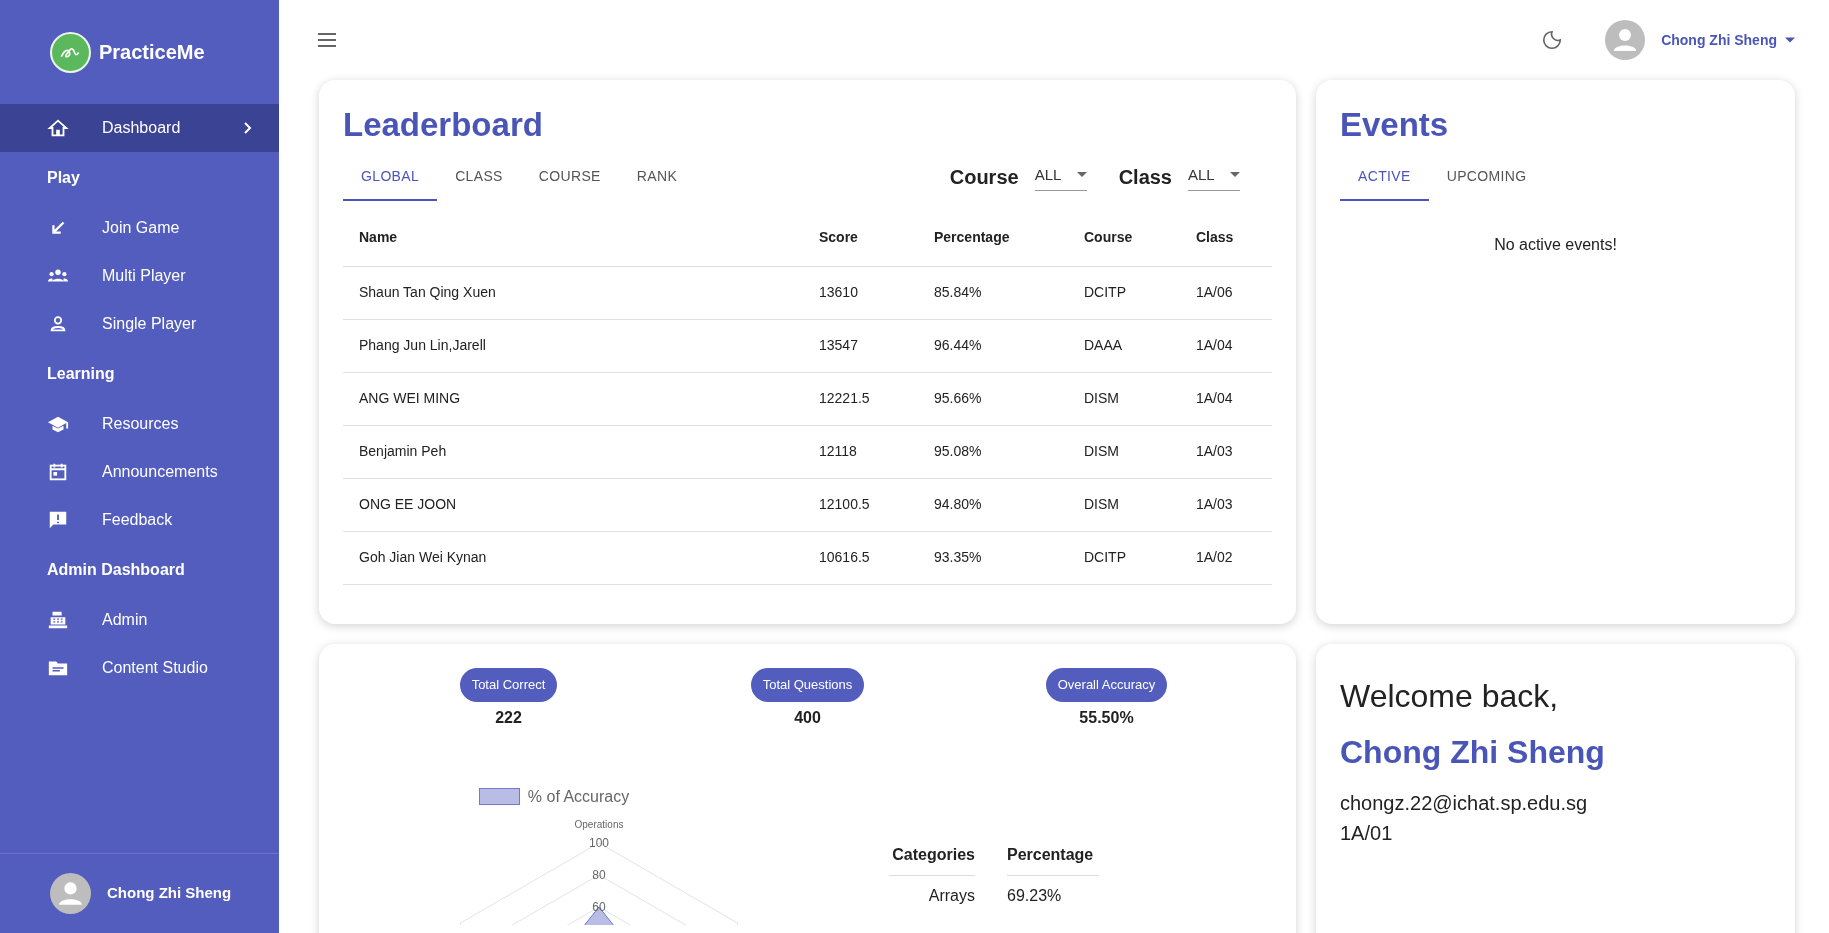 The height and width of the screenshot is (933, 1829). What do you see at coordinates (139, 472) in the screenshot?
I see `sidebar-item: Announcements` at bounding box center [139, 472].